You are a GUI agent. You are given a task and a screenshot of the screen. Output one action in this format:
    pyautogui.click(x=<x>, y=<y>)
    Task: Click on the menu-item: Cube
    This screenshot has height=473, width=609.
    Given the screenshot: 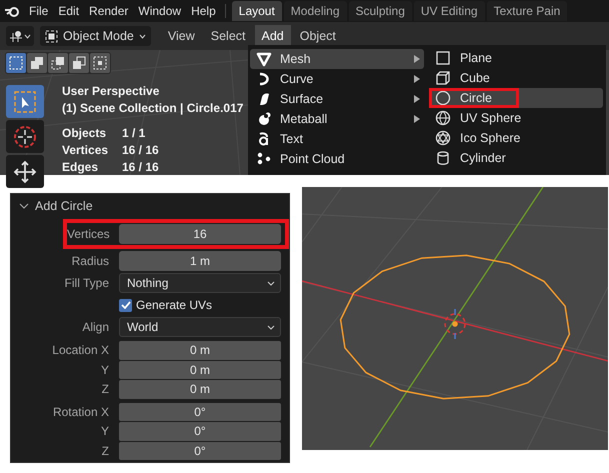 What is the action you would take?
    pyautogui.click(x=516, y=78)
    